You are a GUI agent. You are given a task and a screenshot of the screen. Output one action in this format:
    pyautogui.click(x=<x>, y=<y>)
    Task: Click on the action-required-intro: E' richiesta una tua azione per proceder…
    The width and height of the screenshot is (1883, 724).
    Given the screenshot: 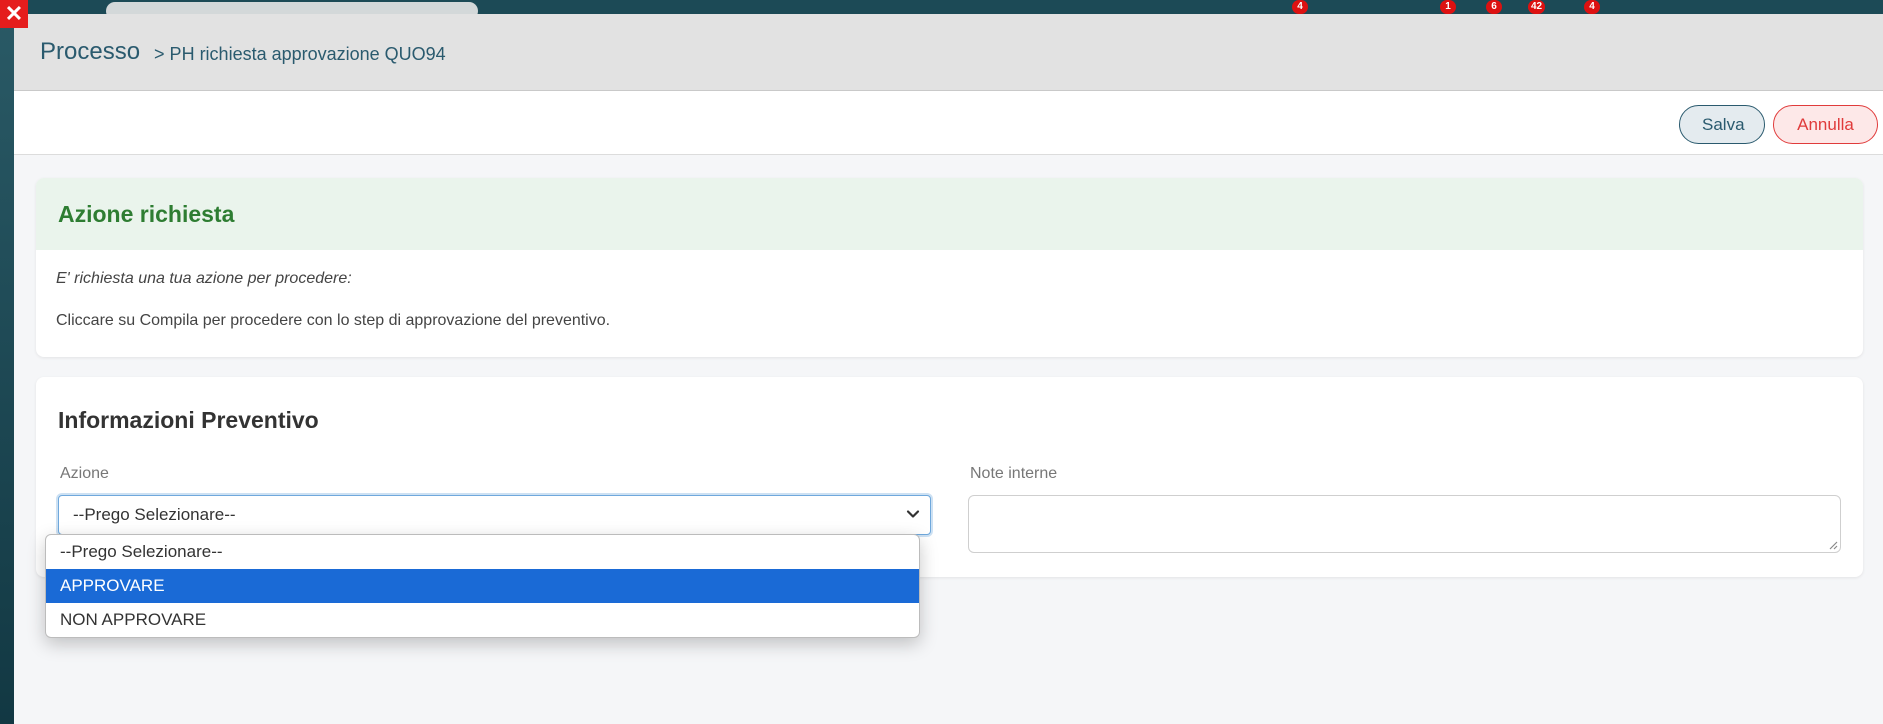 What is the action you would take?
    pyautogui.click(x=204, y=278)
    